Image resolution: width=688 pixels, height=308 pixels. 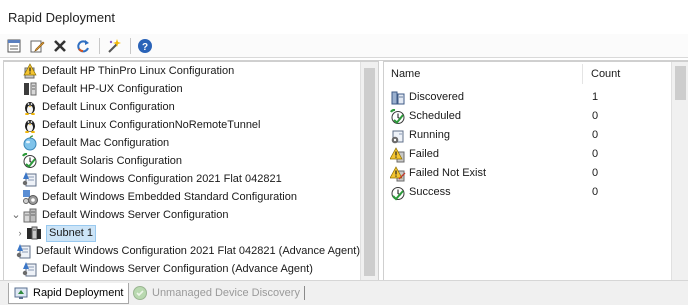 I want to click on status-row: Scheduled 0, so click(x=529, y=116).